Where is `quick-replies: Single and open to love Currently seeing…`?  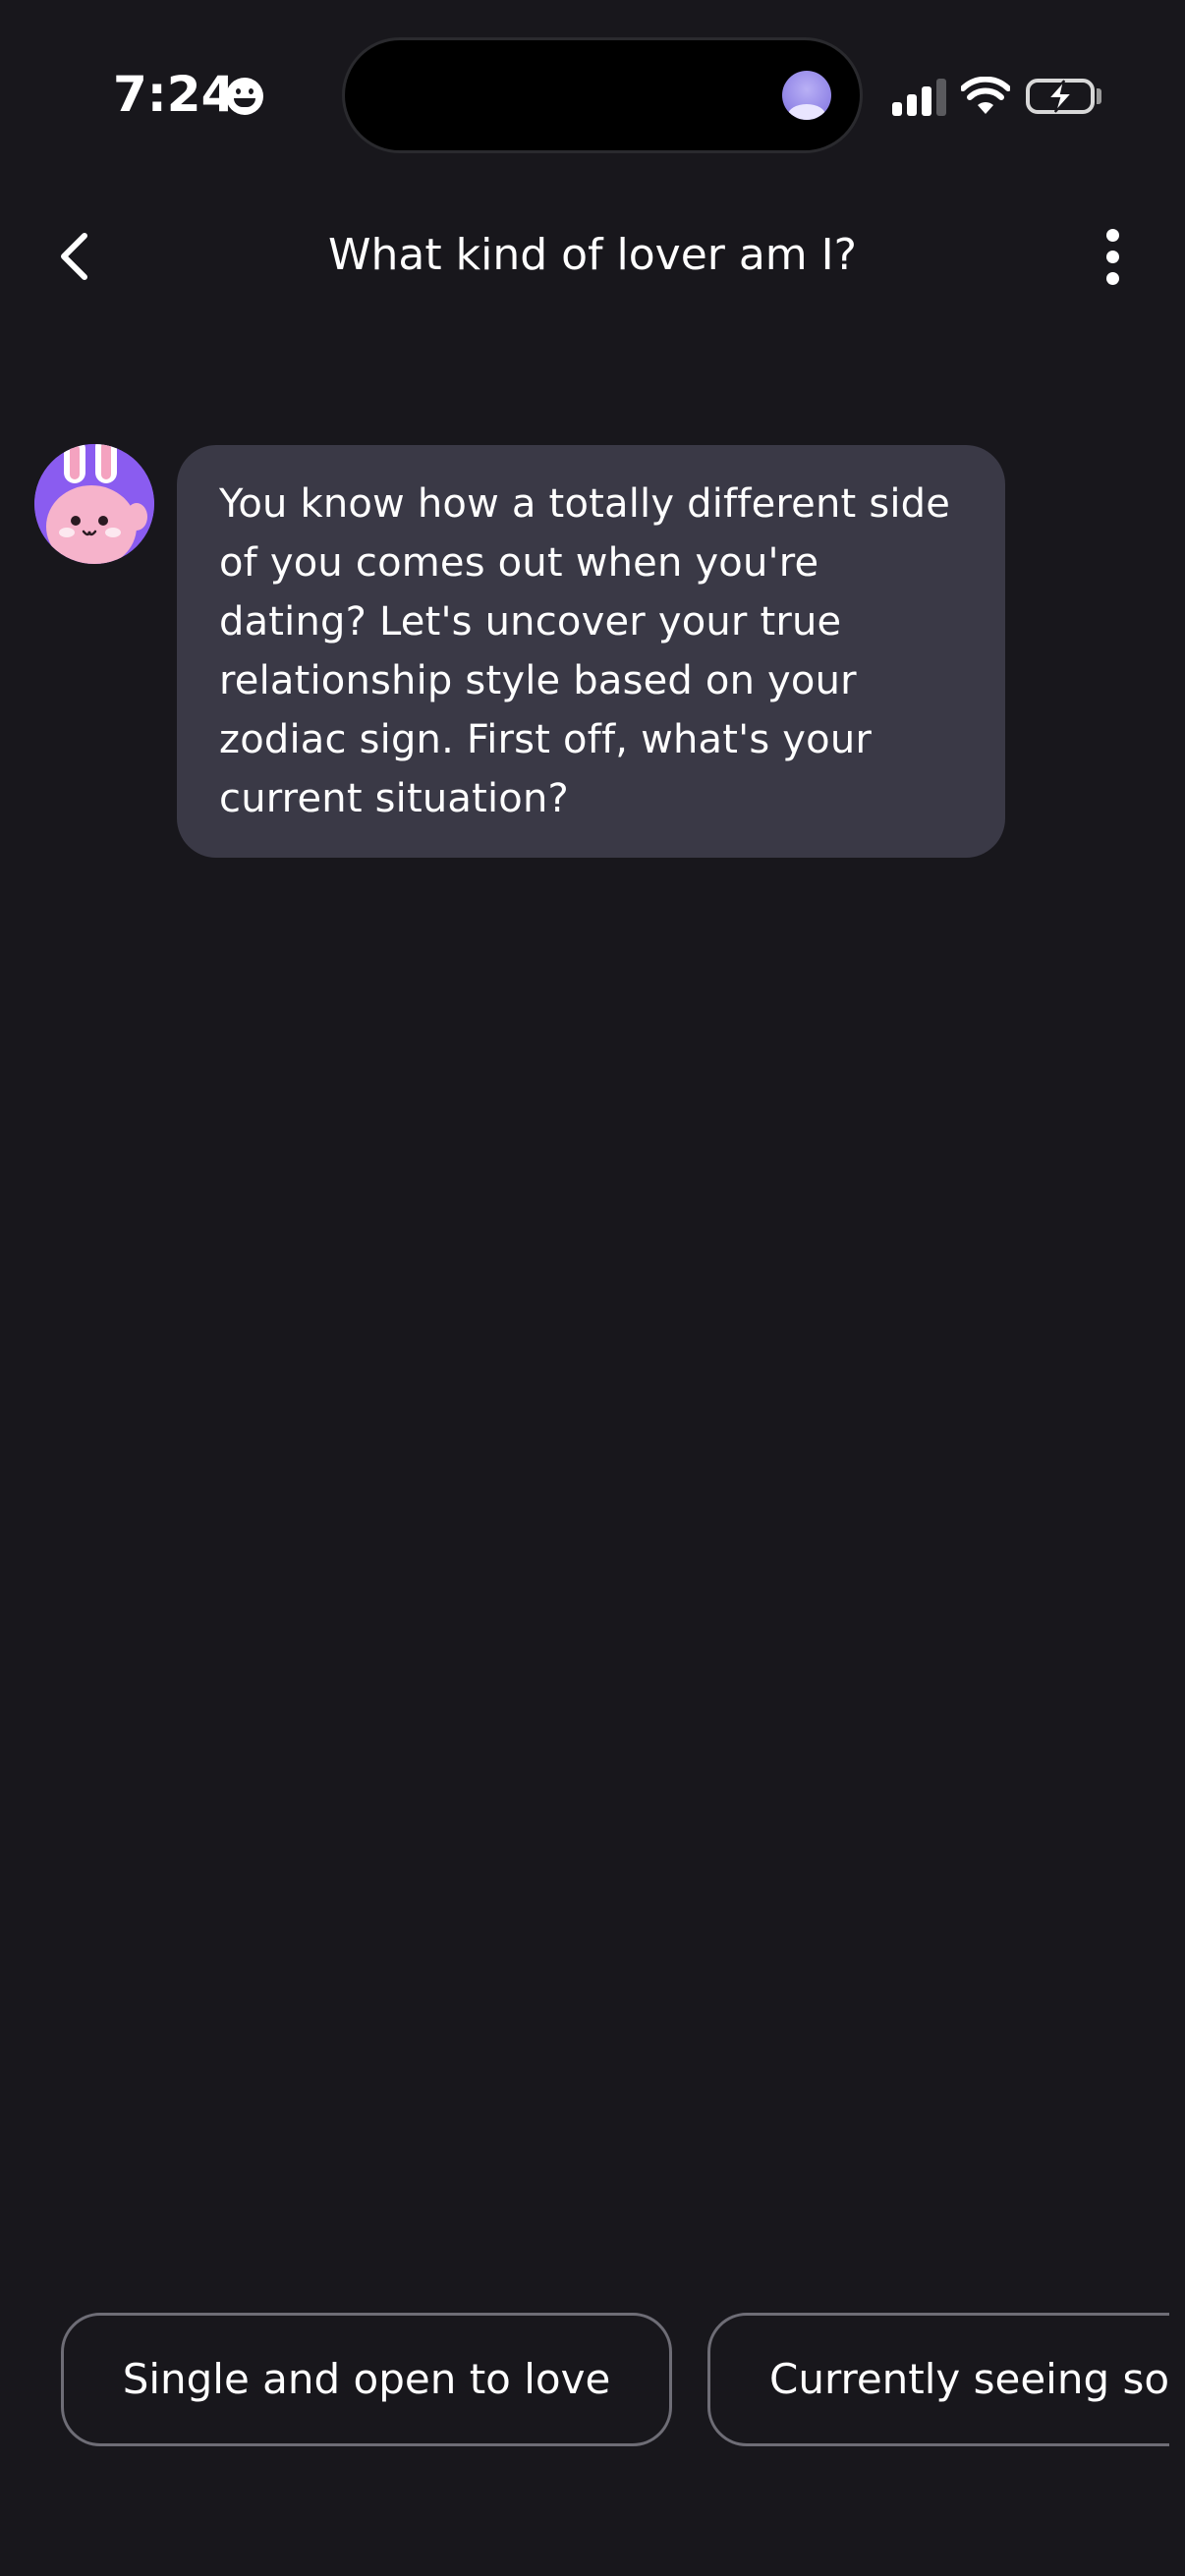 quick-replies: Single and open to love Currently seeing… is located at coordinates (615, 2379).